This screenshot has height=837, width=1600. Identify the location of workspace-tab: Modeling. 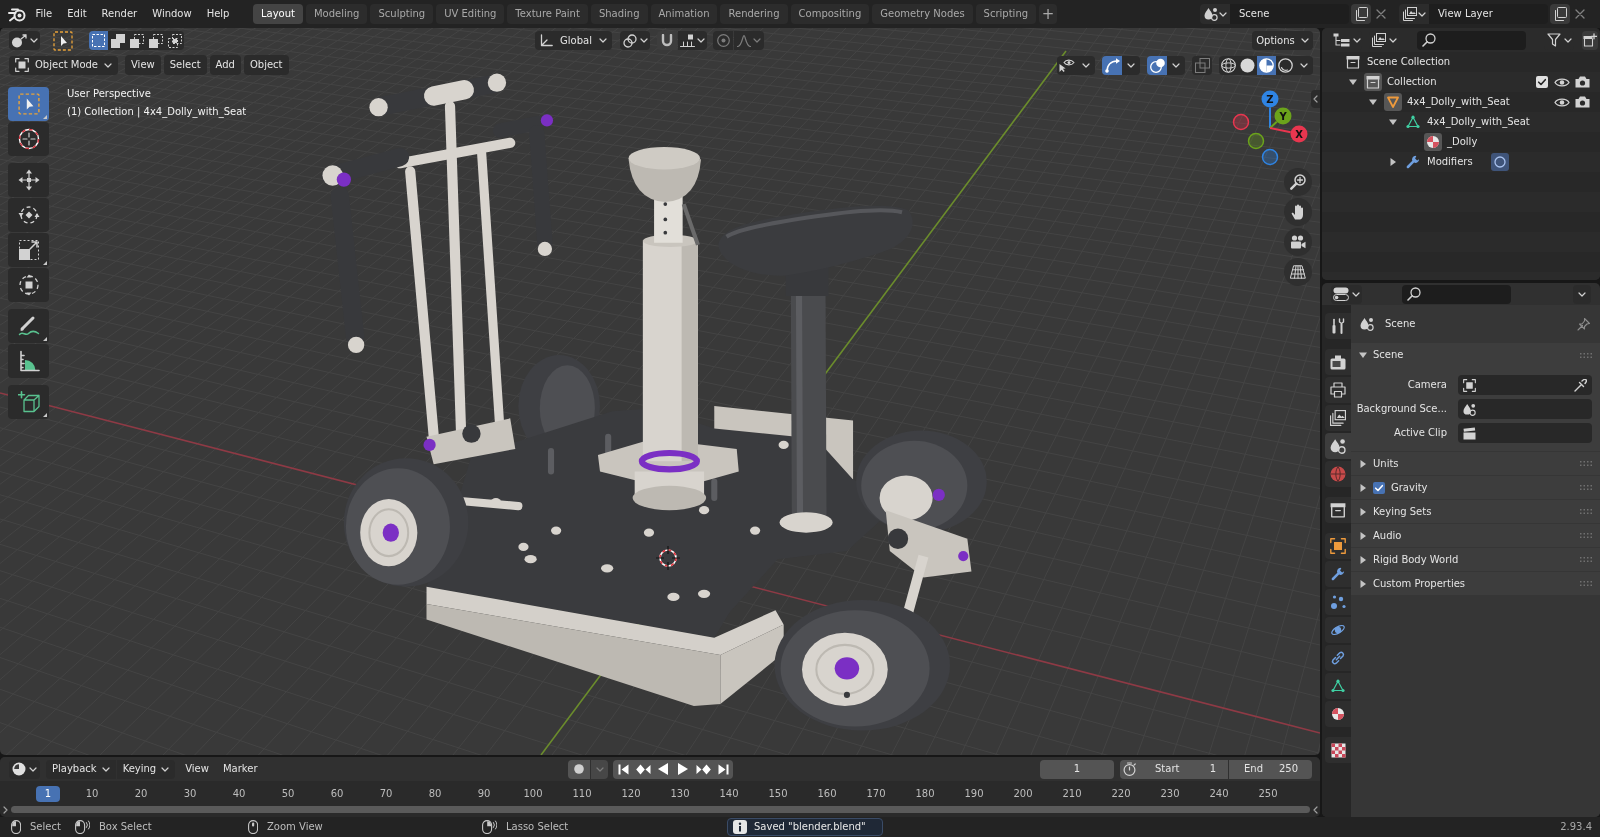
(336, 14).